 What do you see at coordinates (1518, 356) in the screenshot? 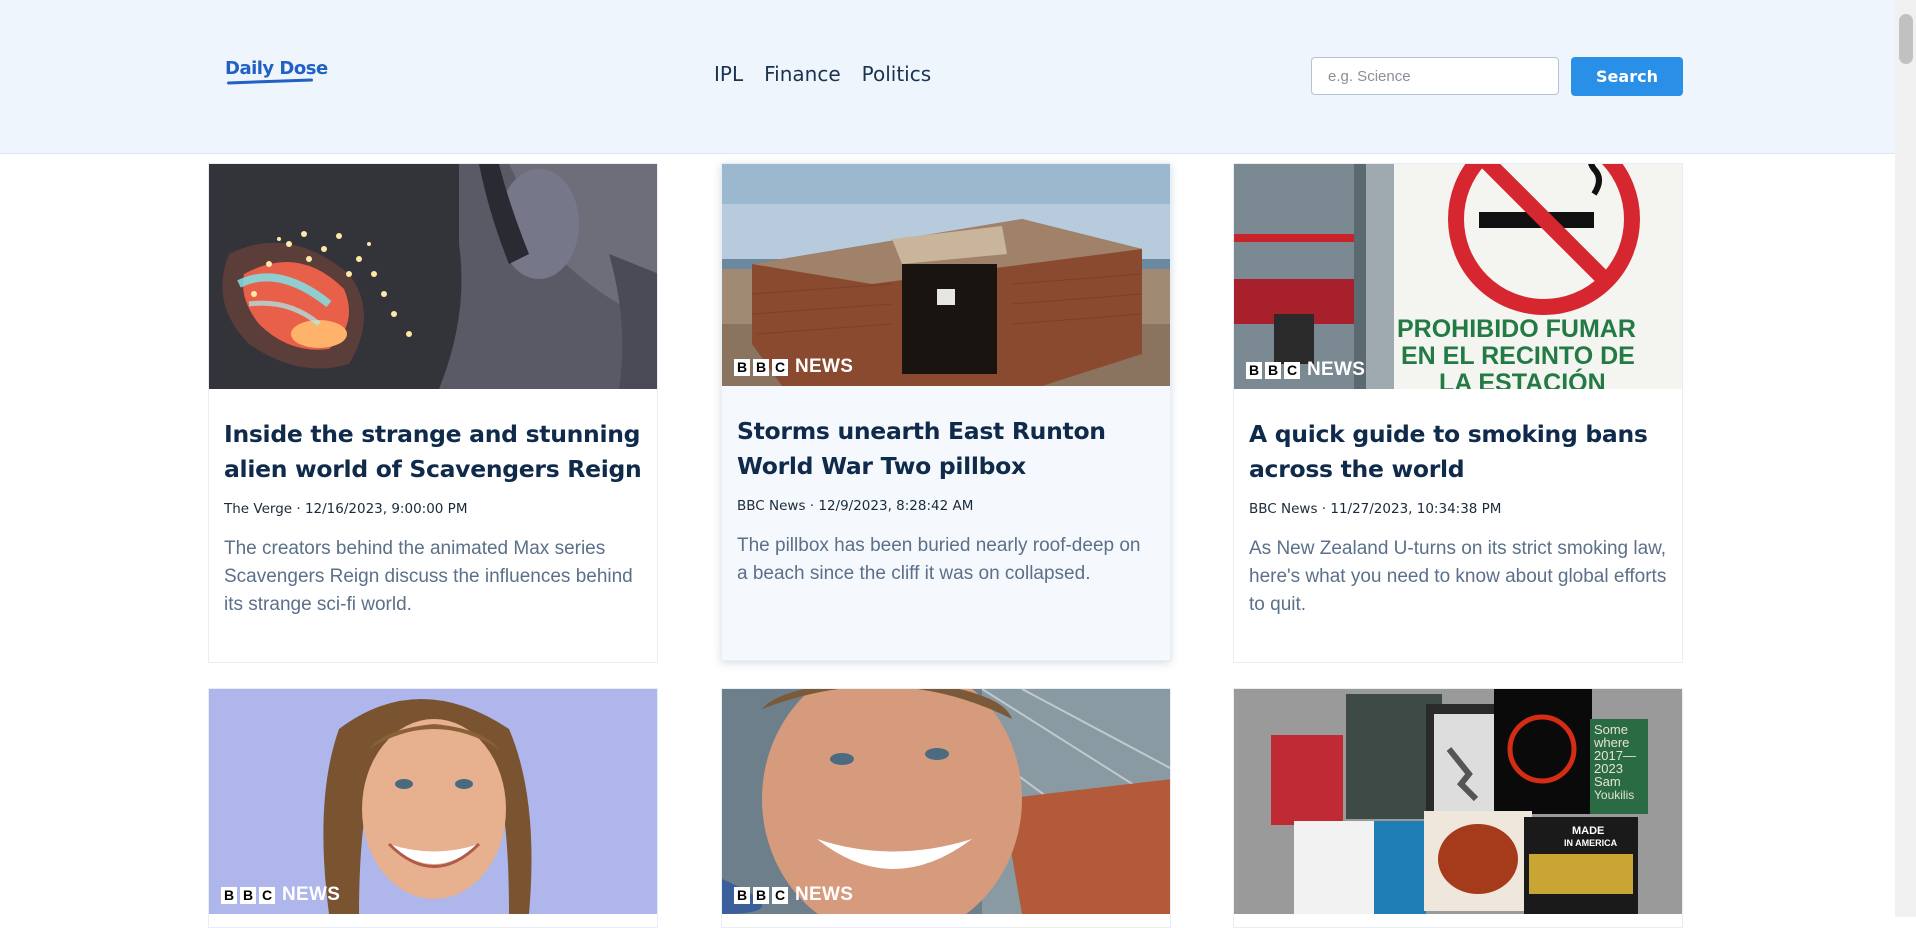
I see `sign-text-line-2: EN EL RECINTO DE` at bounding box center [1518, 356].